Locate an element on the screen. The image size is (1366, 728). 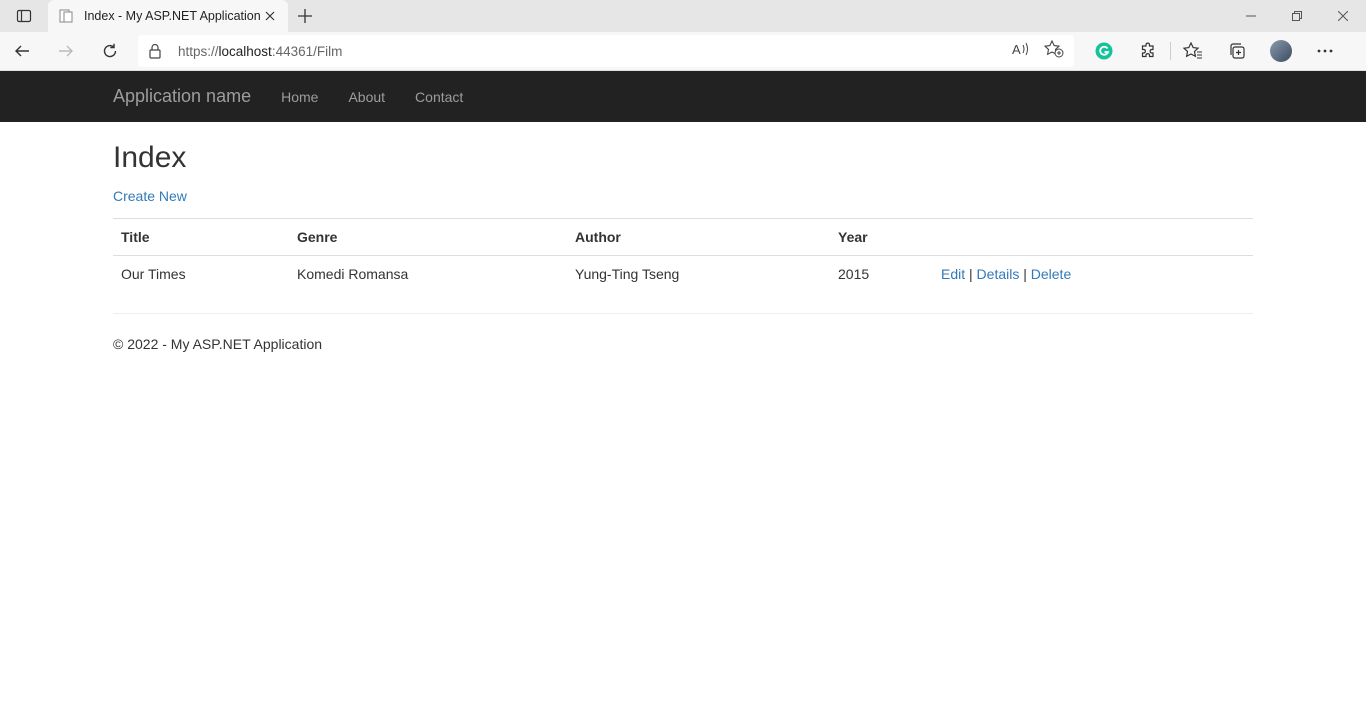
details-link: Details is located at coordinates (998, 274).